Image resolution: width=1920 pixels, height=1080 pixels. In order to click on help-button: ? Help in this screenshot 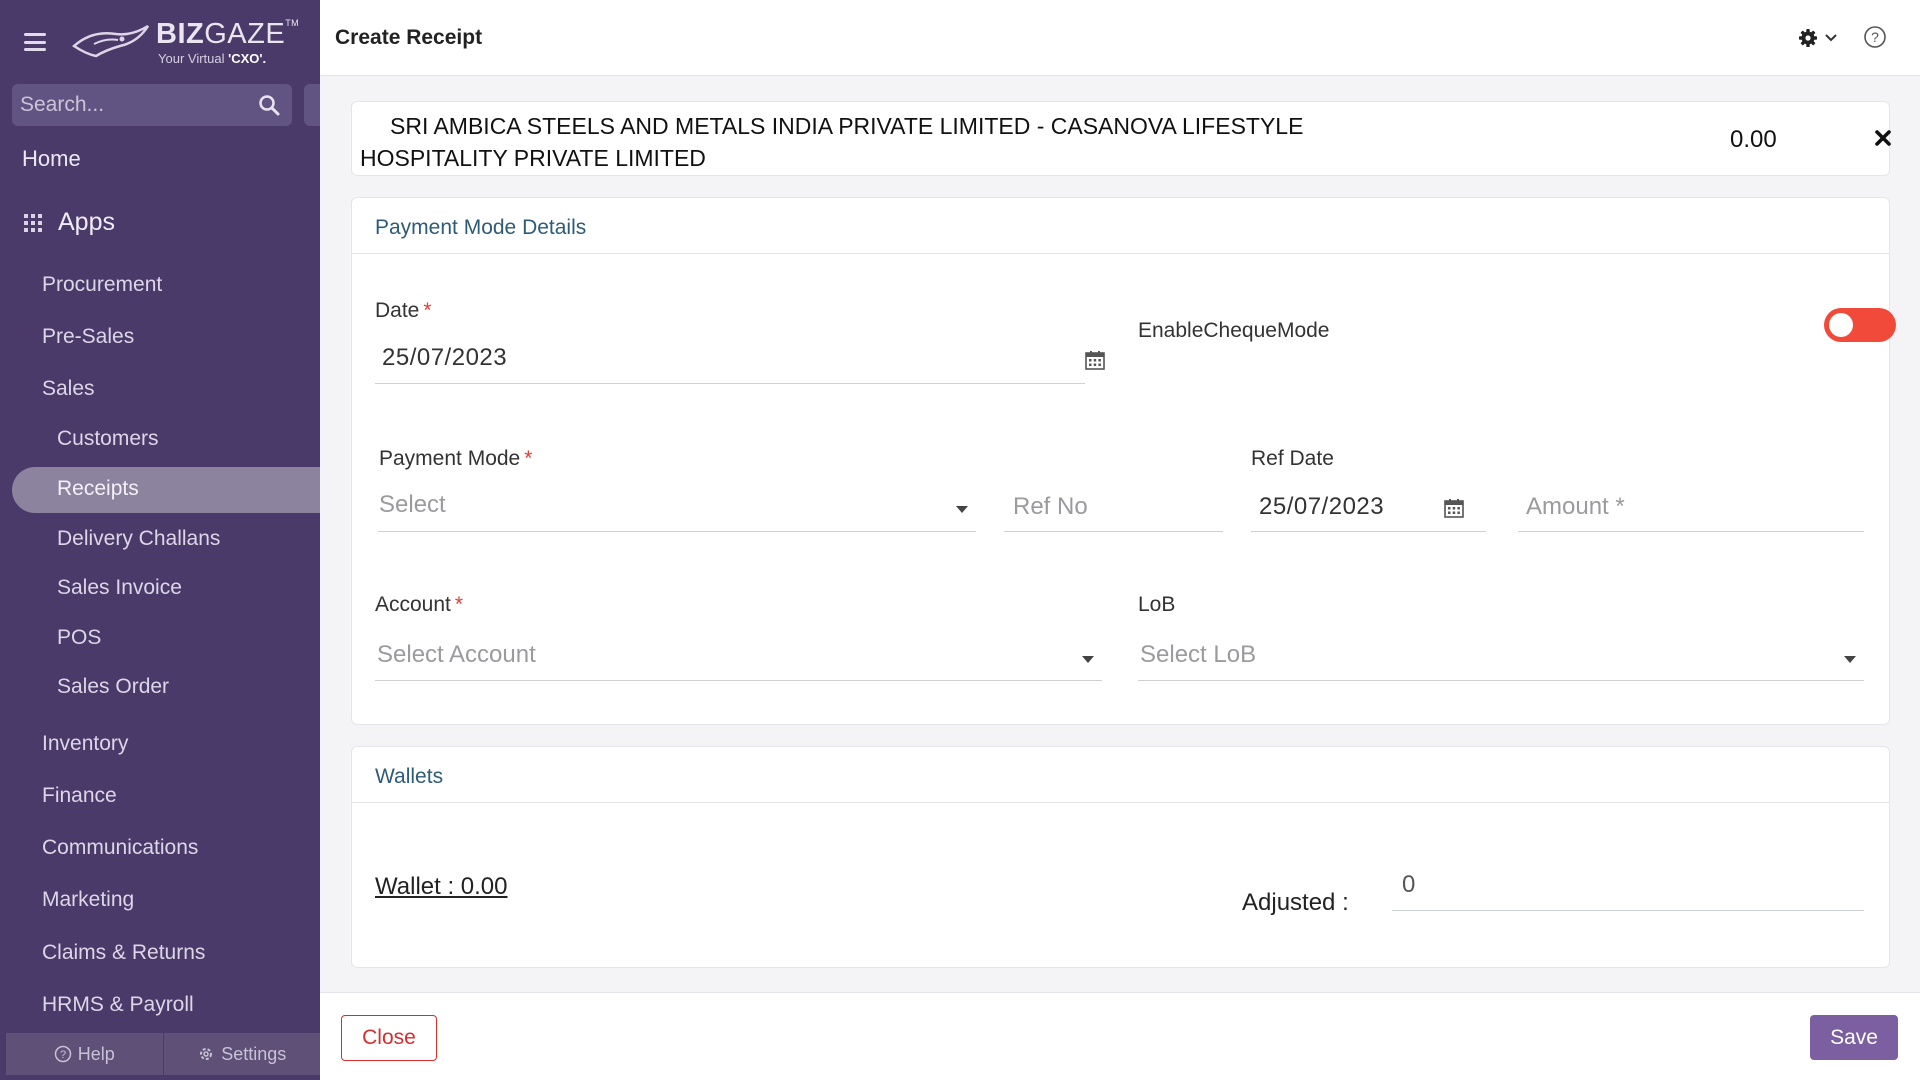, I will do `click(85, 1054)`.